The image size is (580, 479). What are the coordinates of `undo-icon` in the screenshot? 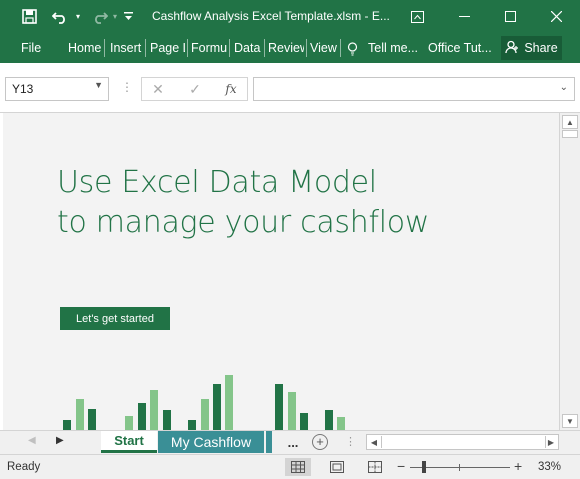 It's located at (61, 16).